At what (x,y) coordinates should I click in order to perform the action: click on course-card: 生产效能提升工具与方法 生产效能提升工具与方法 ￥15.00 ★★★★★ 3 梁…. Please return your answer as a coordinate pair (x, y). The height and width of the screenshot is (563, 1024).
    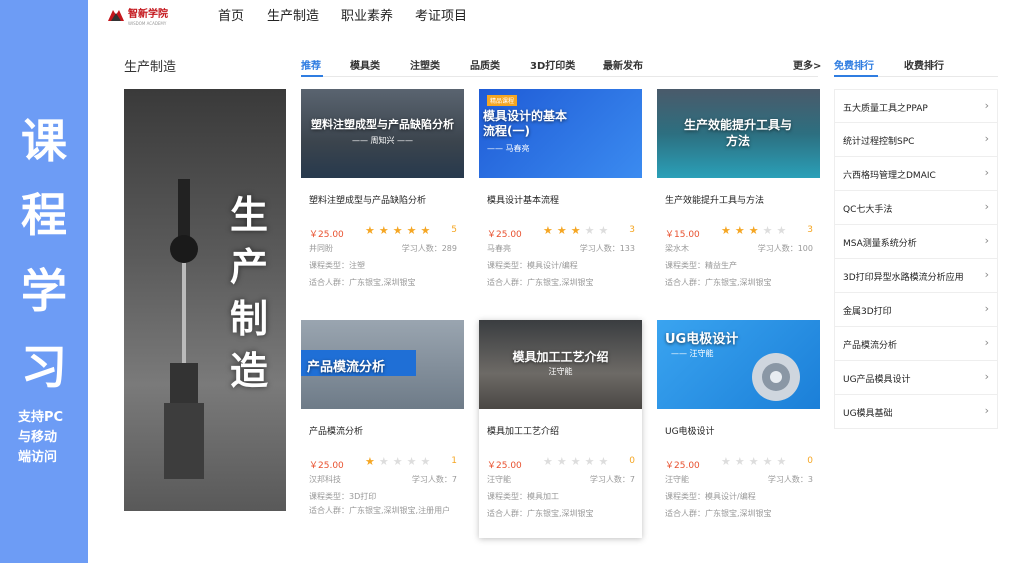
    Looking at the image, I should click on (738, 198).